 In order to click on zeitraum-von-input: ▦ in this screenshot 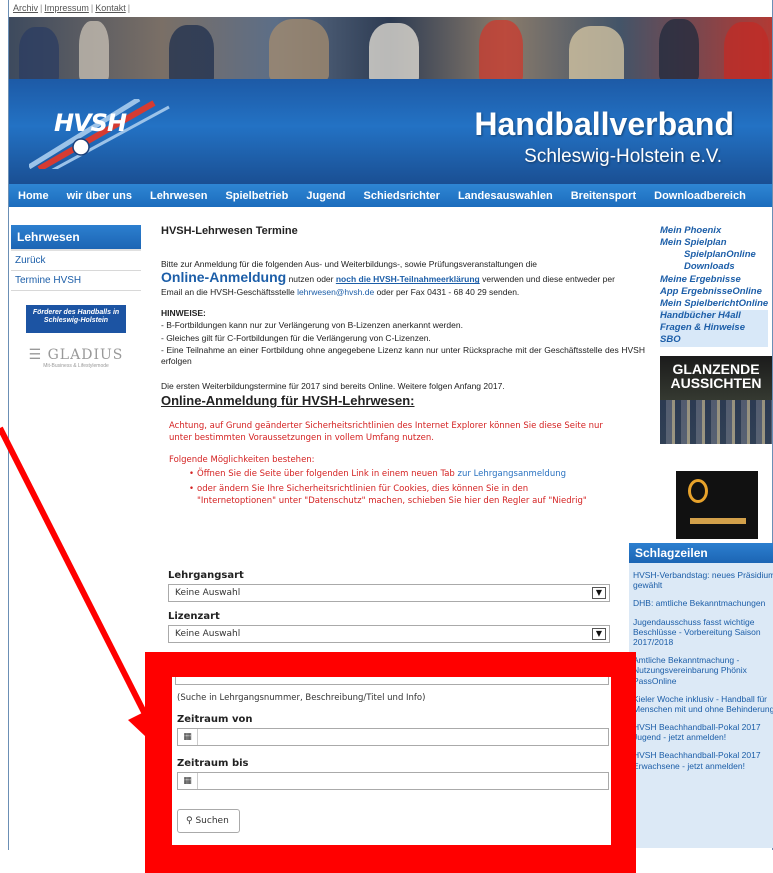, I will do `click(393, 737)`.